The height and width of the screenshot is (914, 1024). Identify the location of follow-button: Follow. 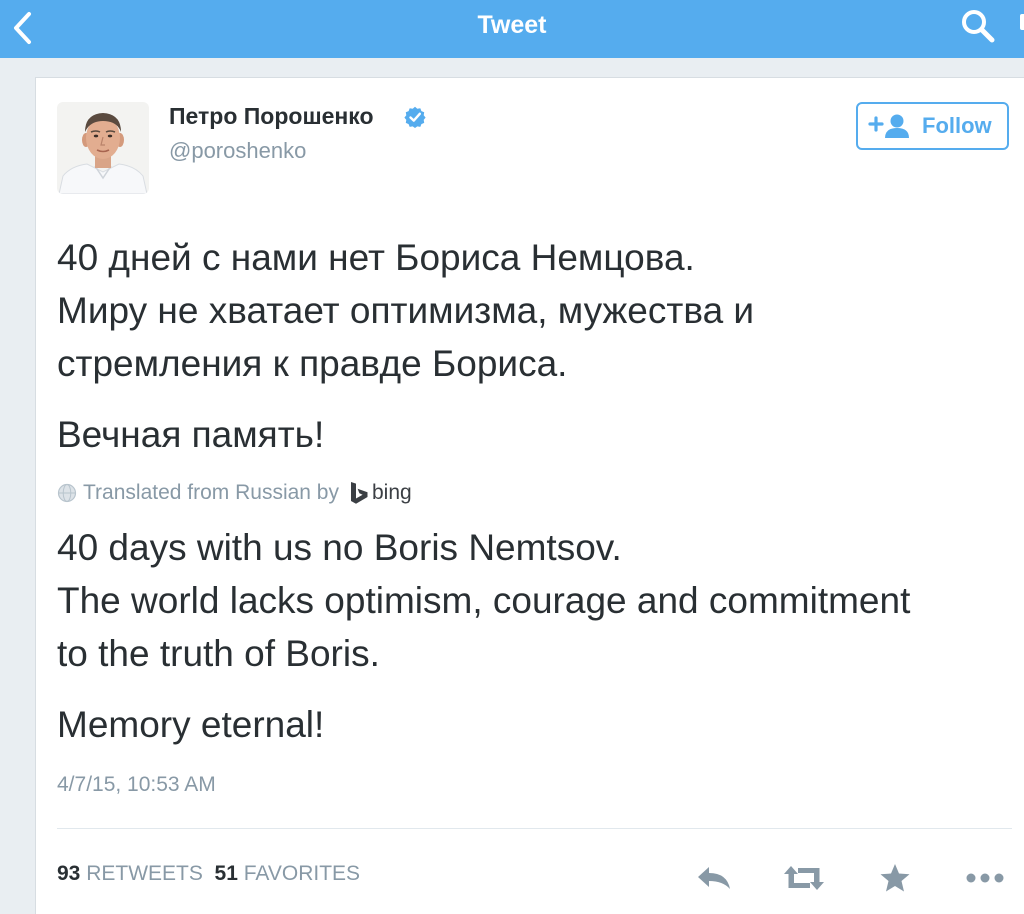
(932, 126).